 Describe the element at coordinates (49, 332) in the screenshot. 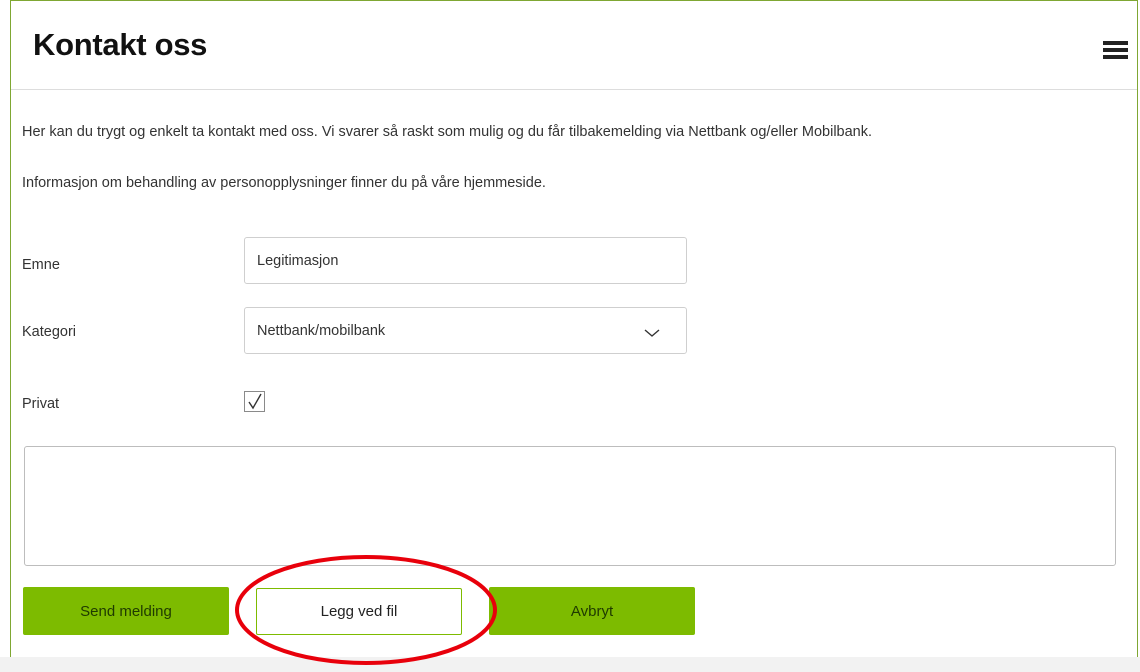

I see `category-label: Kategori` at that location.